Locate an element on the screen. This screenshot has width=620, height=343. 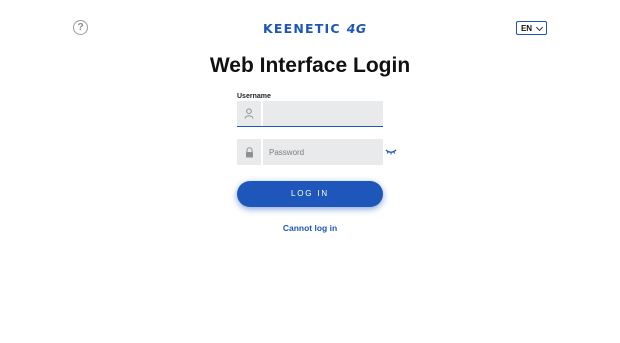
username-field is located at coordinates (311, 114).